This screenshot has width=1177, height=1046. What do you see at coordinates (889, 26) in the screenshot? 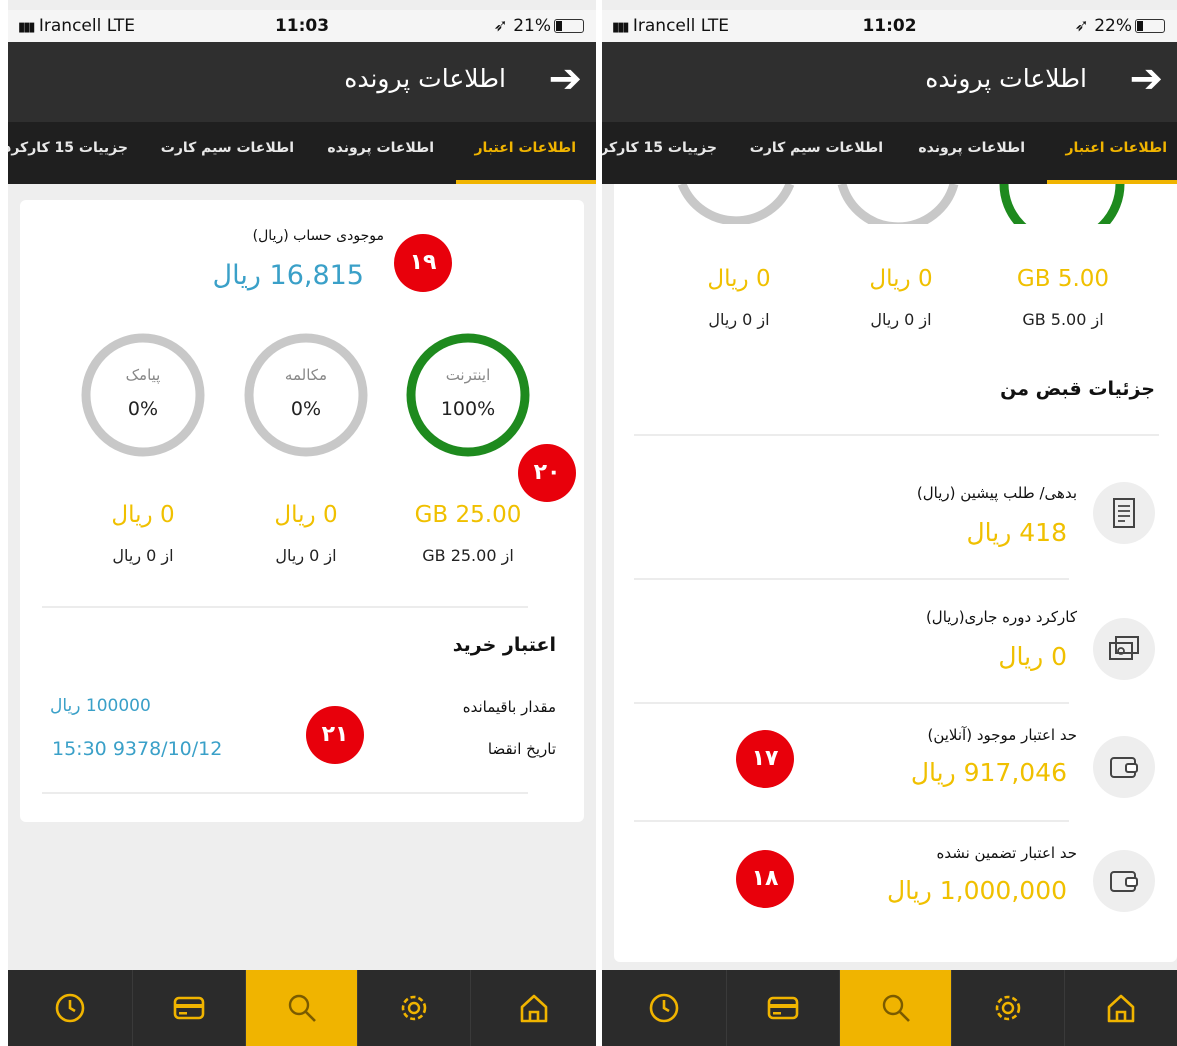
I see `status-bar: ▮▮▮ Irancell LTE 11:02 ➶ 22%` at bounding box center [889, 26].